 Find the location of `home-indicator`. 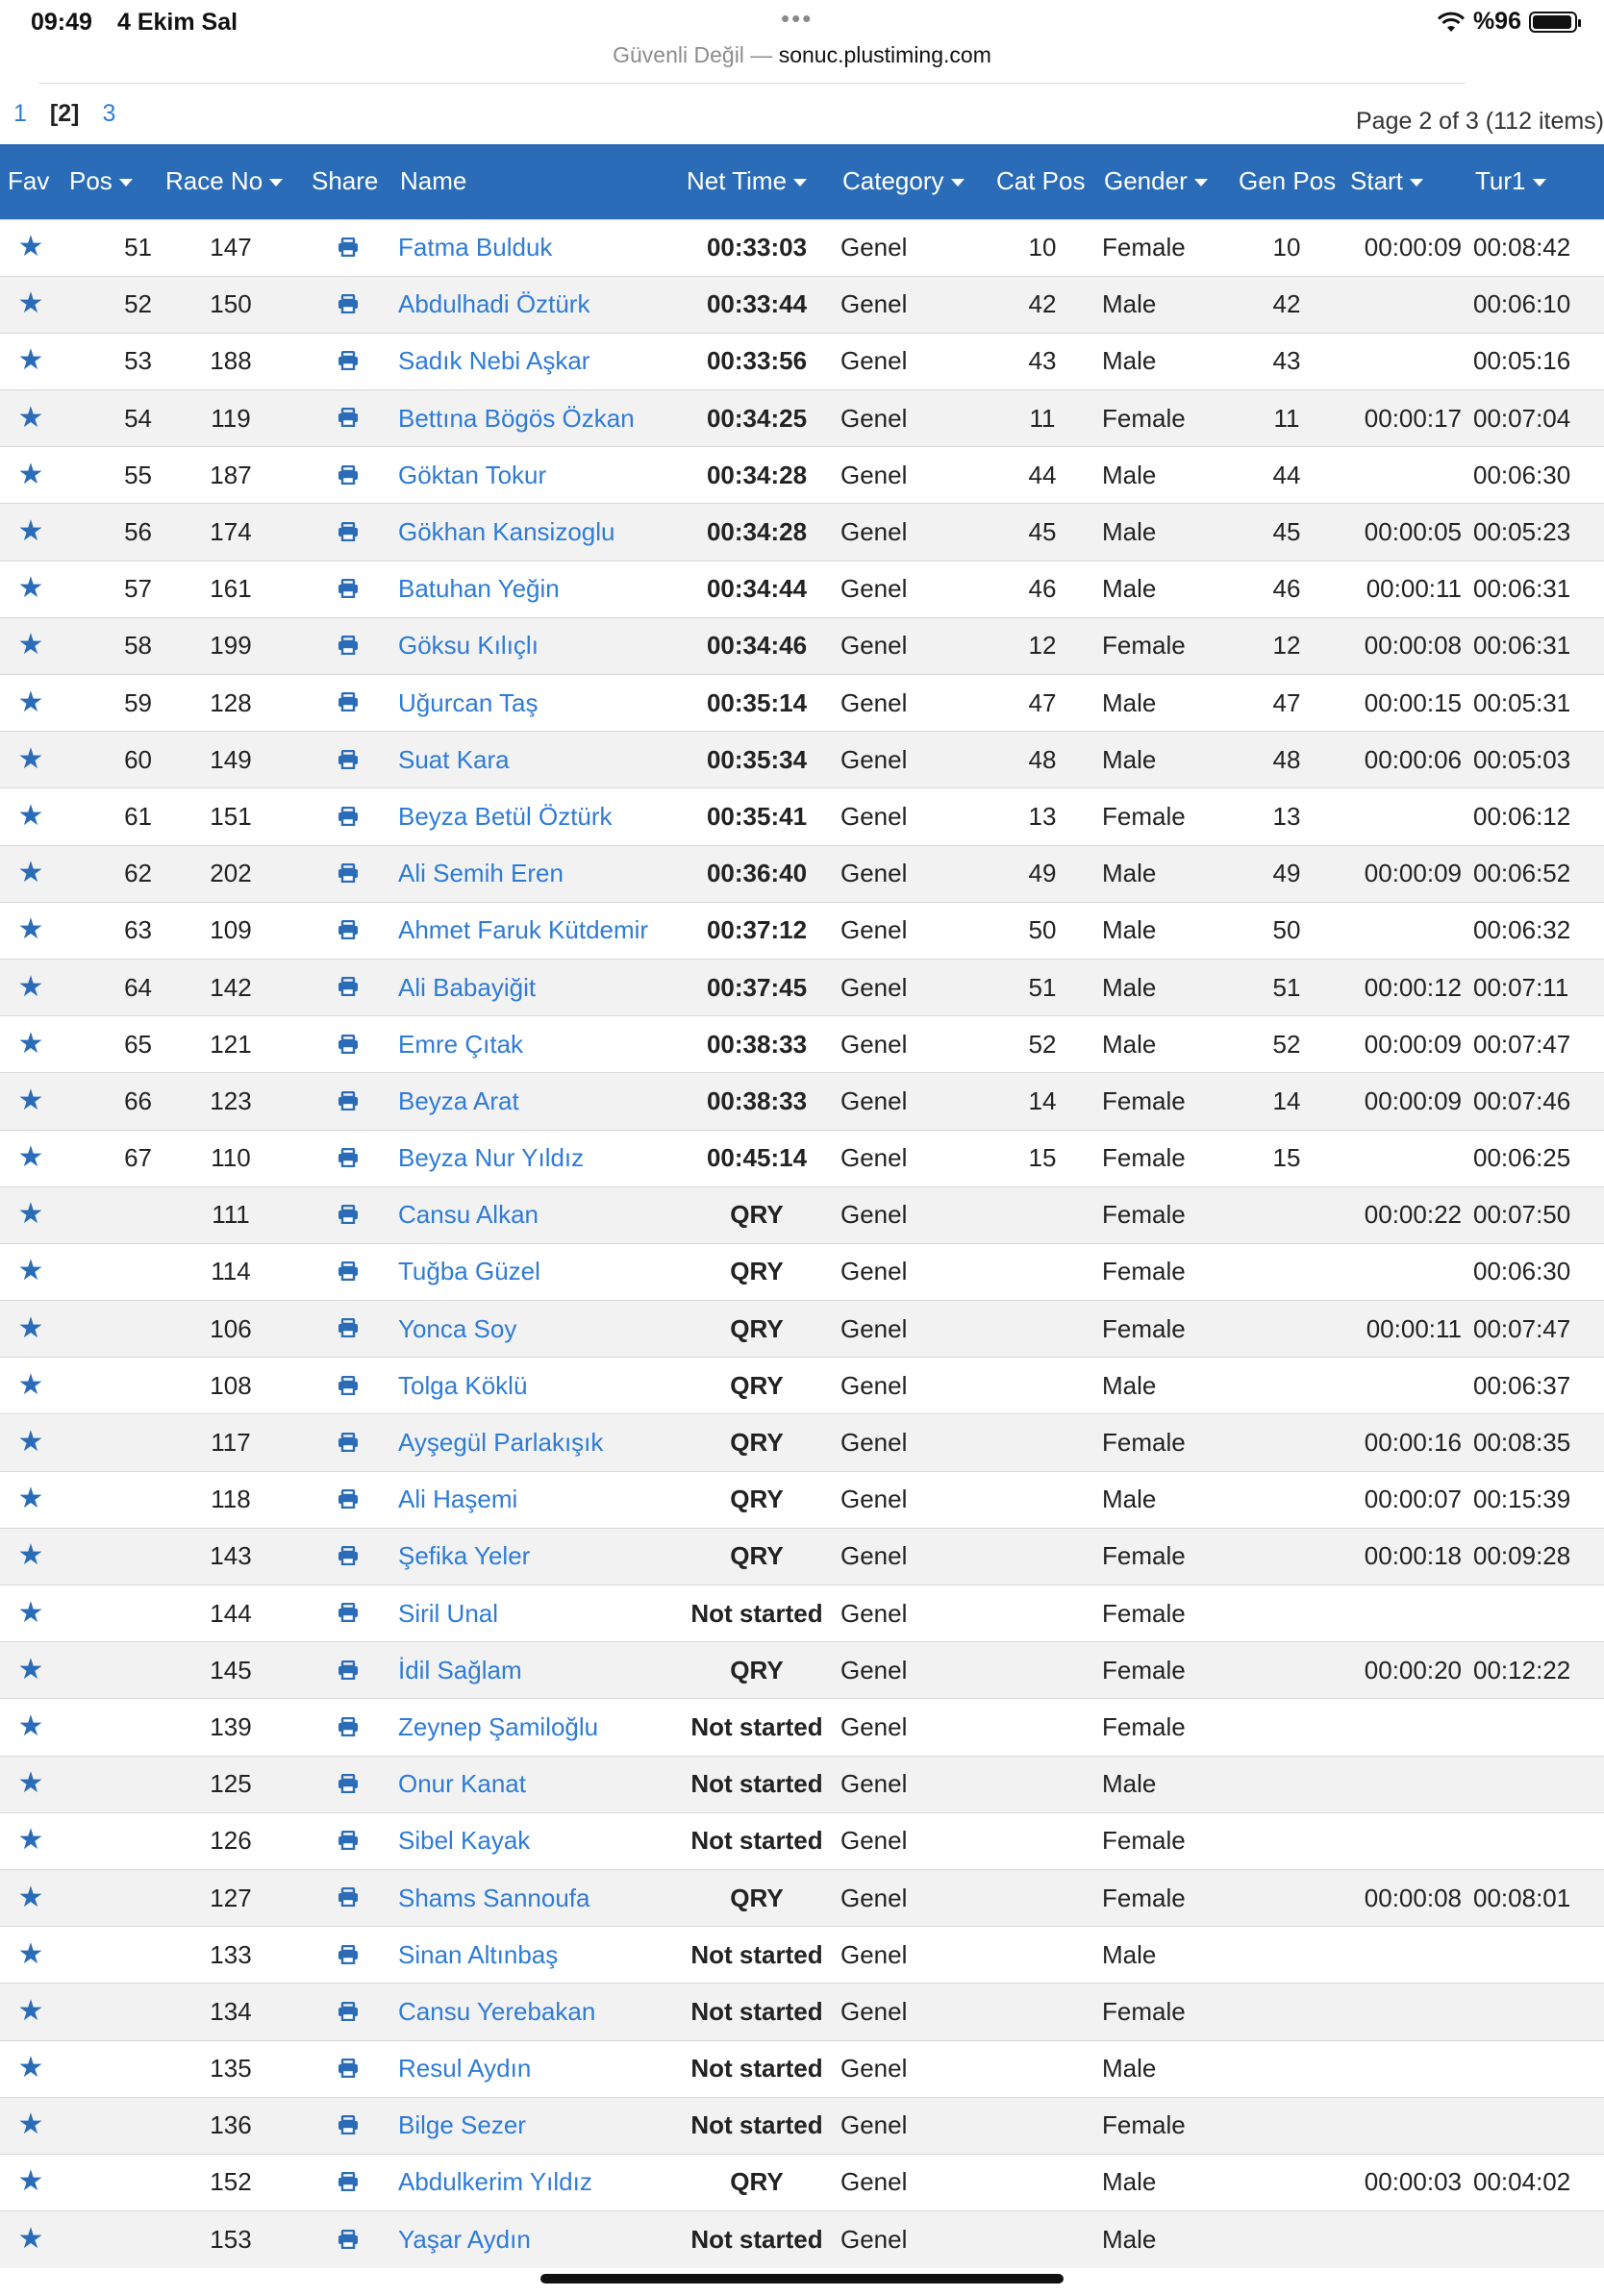

home-indicator is located at coordinates (802, 2279).